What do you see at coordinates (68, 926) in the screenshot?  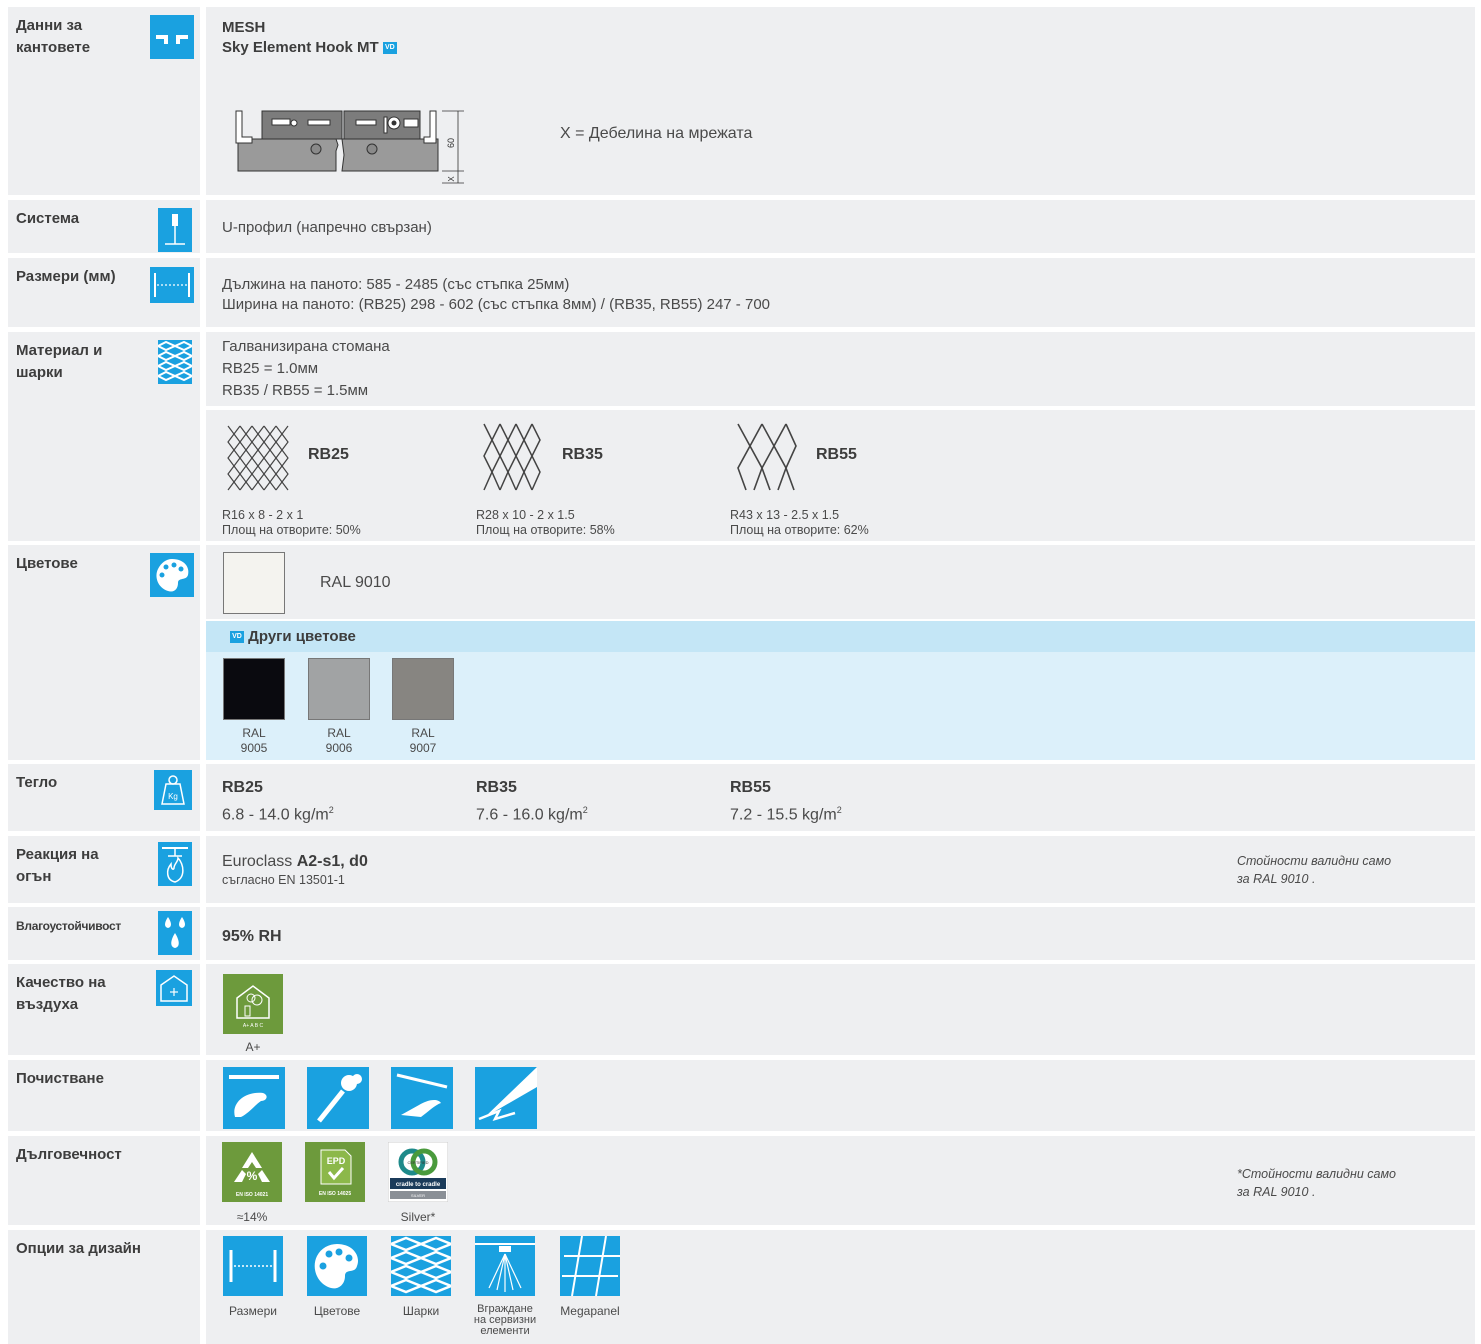 I see `row-label-humidity: Влагоустойчивост` at bounding box center [68, 926].